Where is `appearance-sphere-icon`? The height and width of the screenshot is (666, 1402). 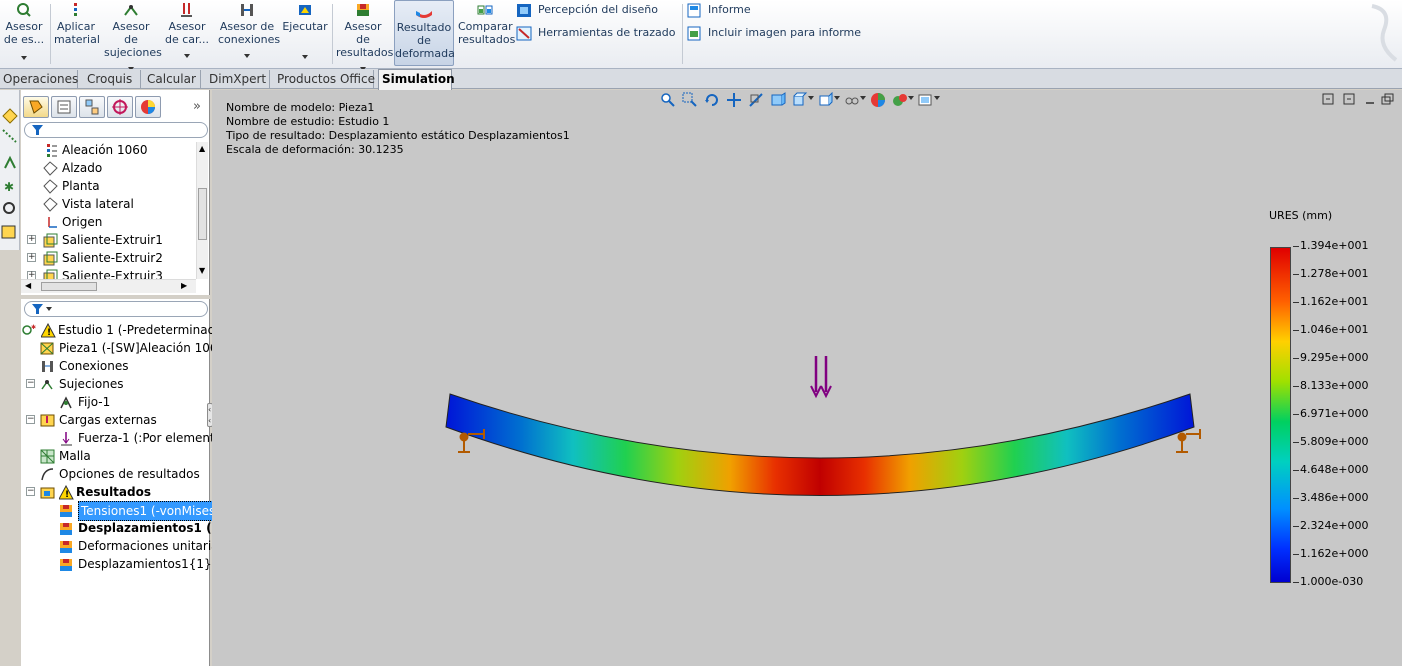 appearance-sphere-icon is located at coordinates (878, 100).